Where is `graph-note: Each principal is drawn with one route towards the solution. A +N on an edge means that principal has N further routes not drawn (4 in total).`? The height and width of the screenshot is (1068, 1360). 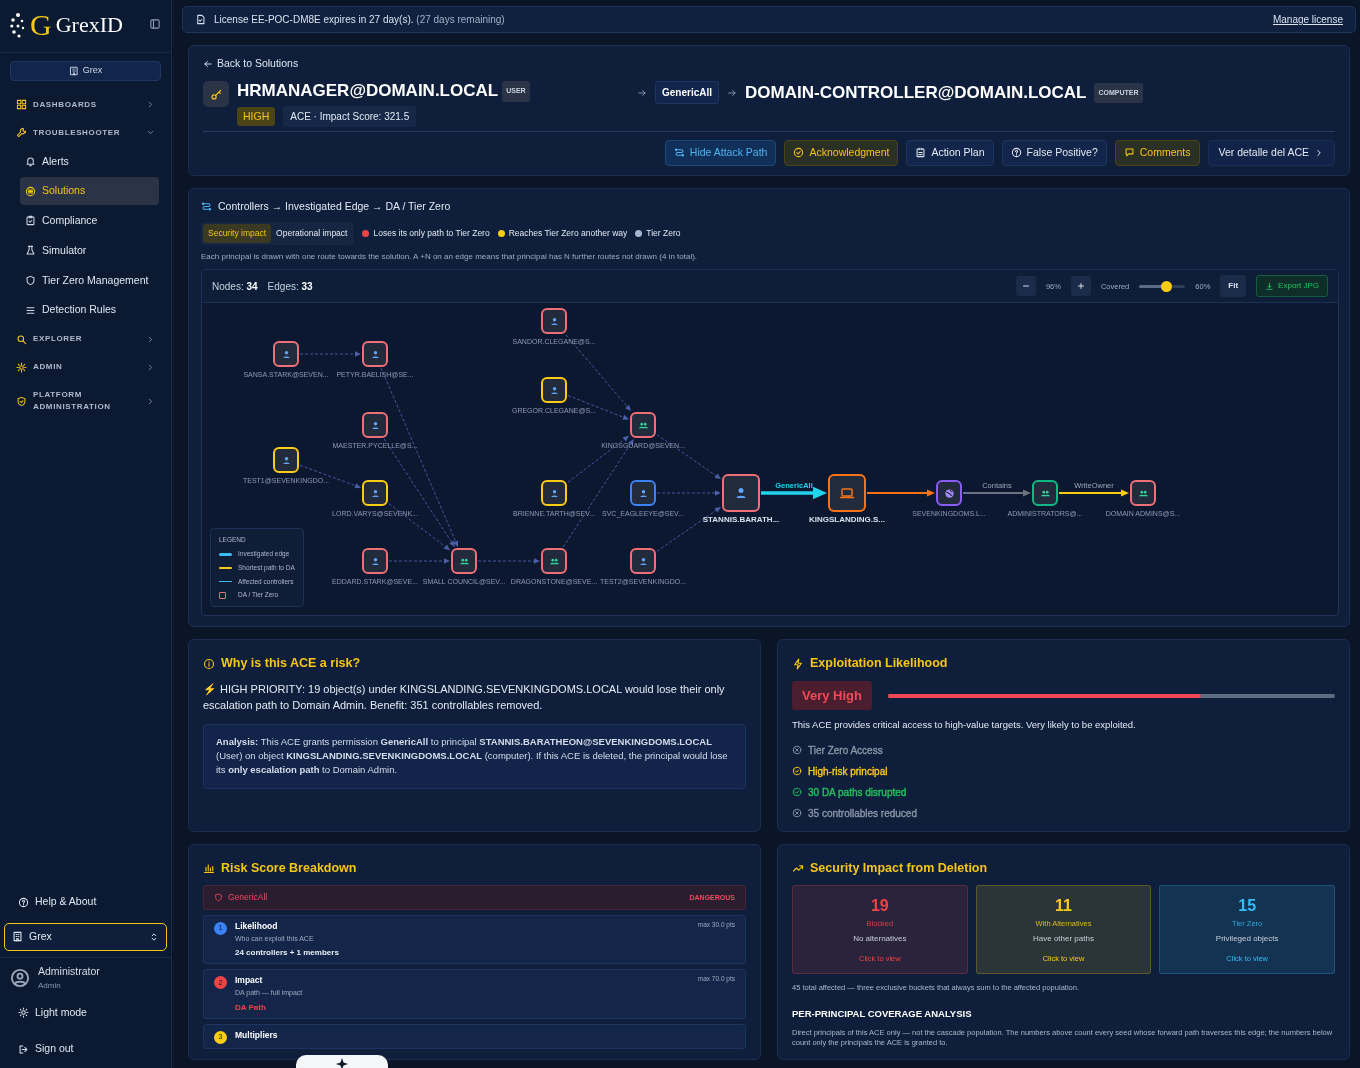
graph-note: Each principal is drawn with one route towards the solution. A +N on an edge means that principal has N further routes not drawn (4 in total). is located at coordinates (450, 257).